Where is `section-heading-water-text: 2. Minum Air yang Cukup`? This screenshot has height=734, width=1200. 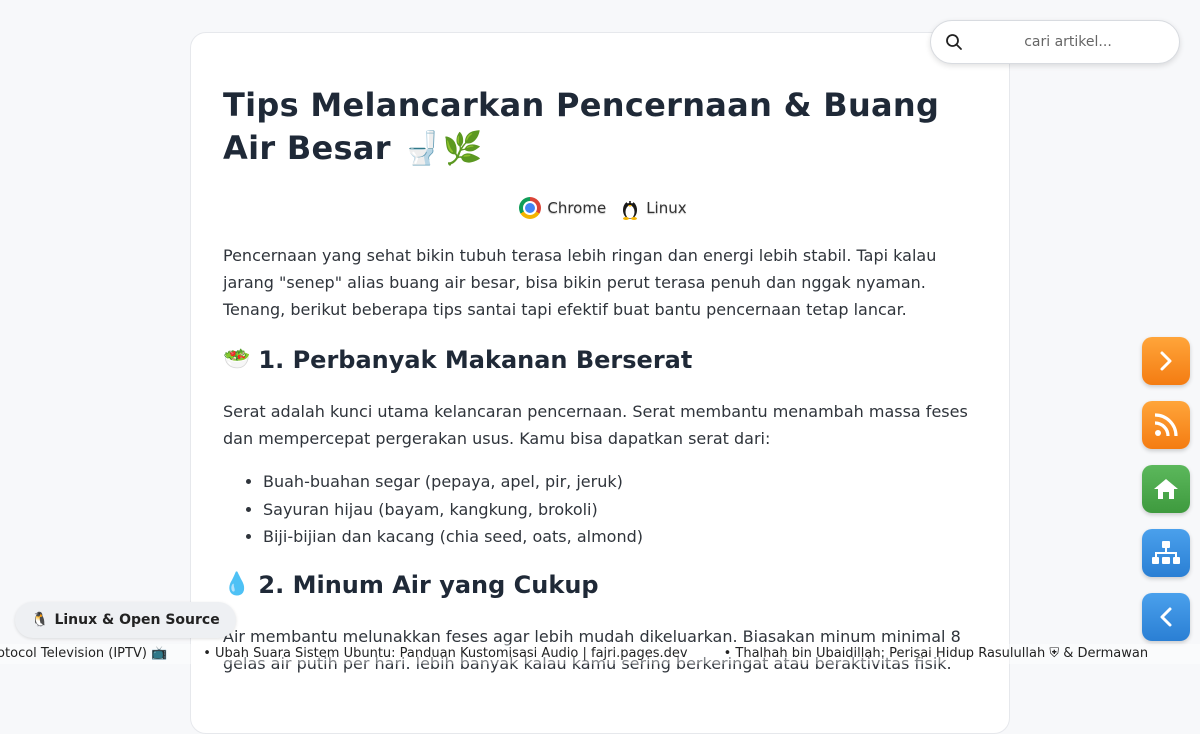 section-heading-water-text: 2. Minum Air yang Cukup is located at coordinates (428, 584).